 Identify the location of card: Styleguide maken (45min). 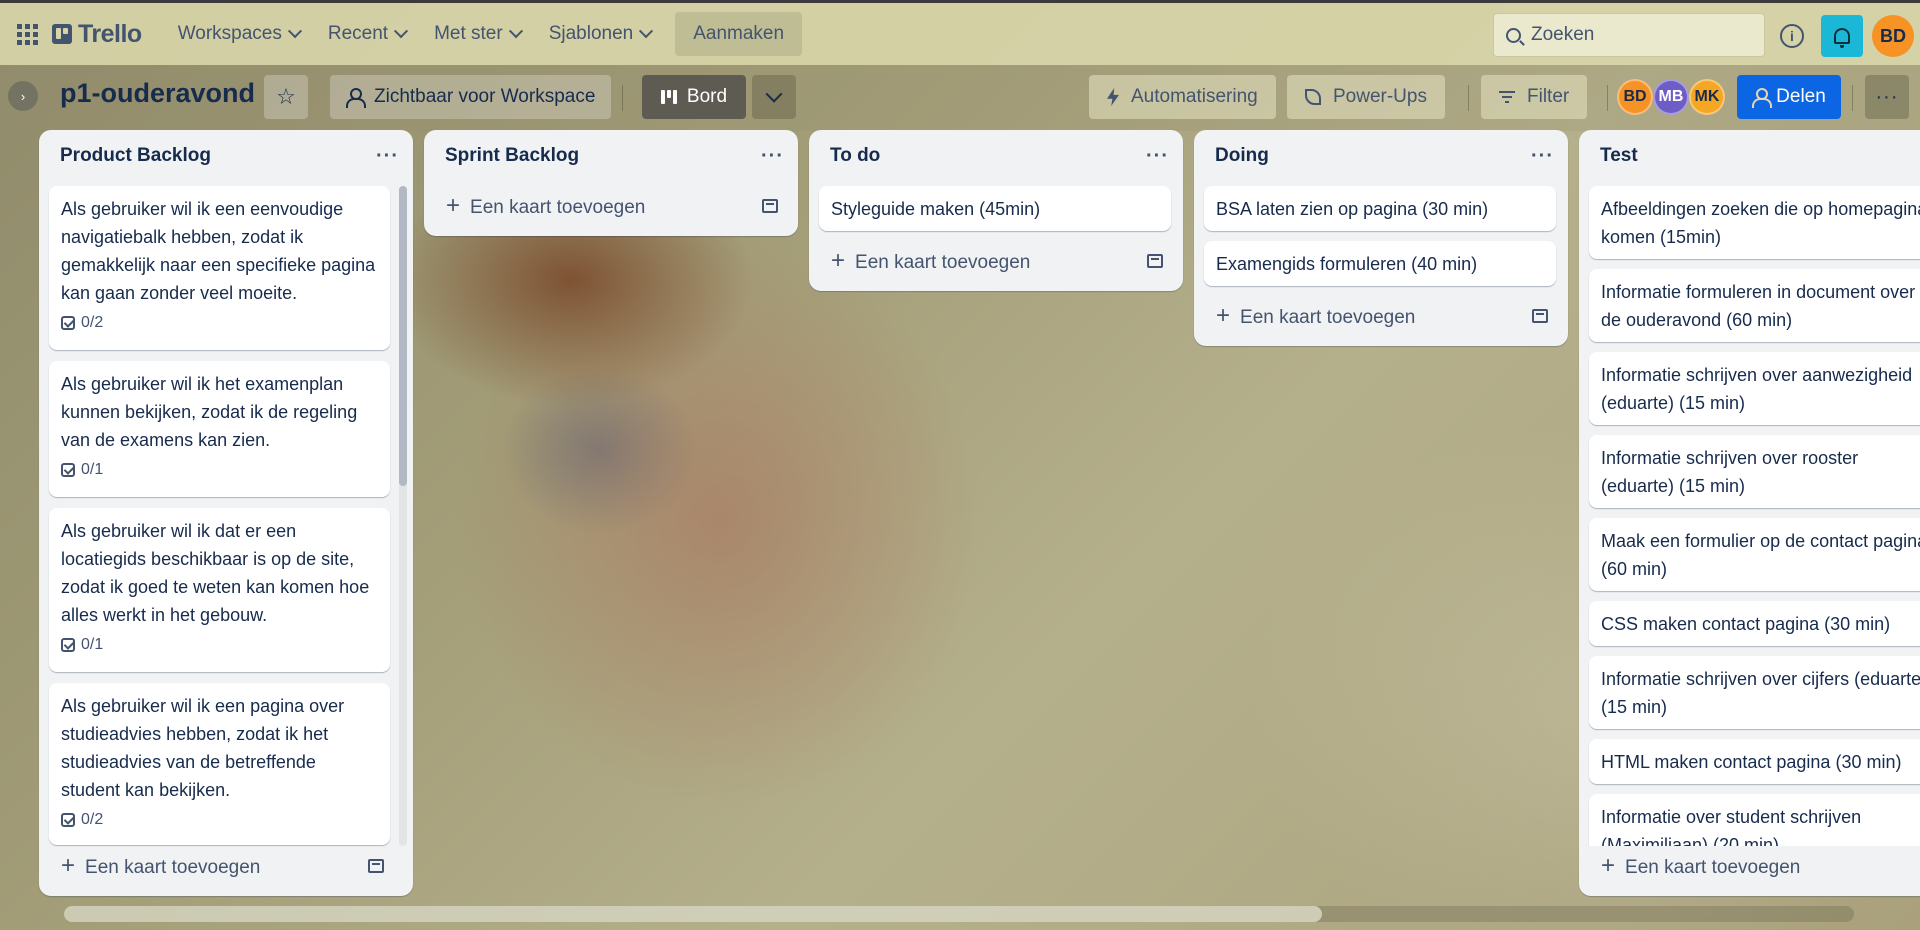
(995, 208).